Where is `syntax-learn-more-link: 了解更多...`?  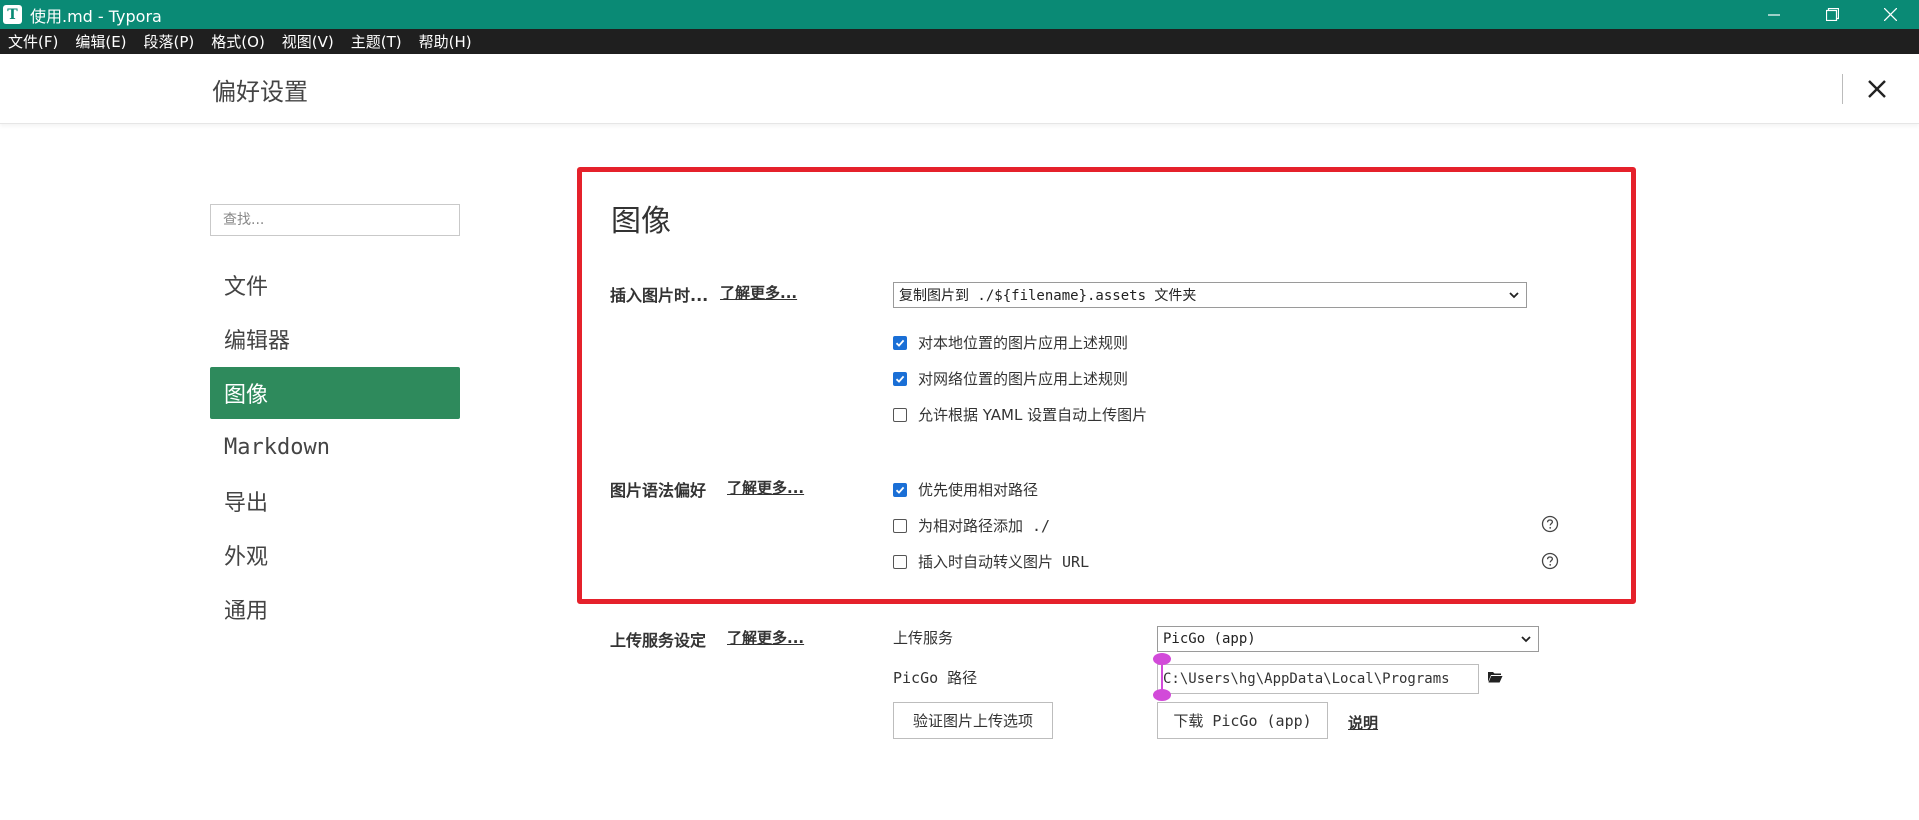
syntax-learn-more-link: 了解更多... is located at coordinates (765, 487).